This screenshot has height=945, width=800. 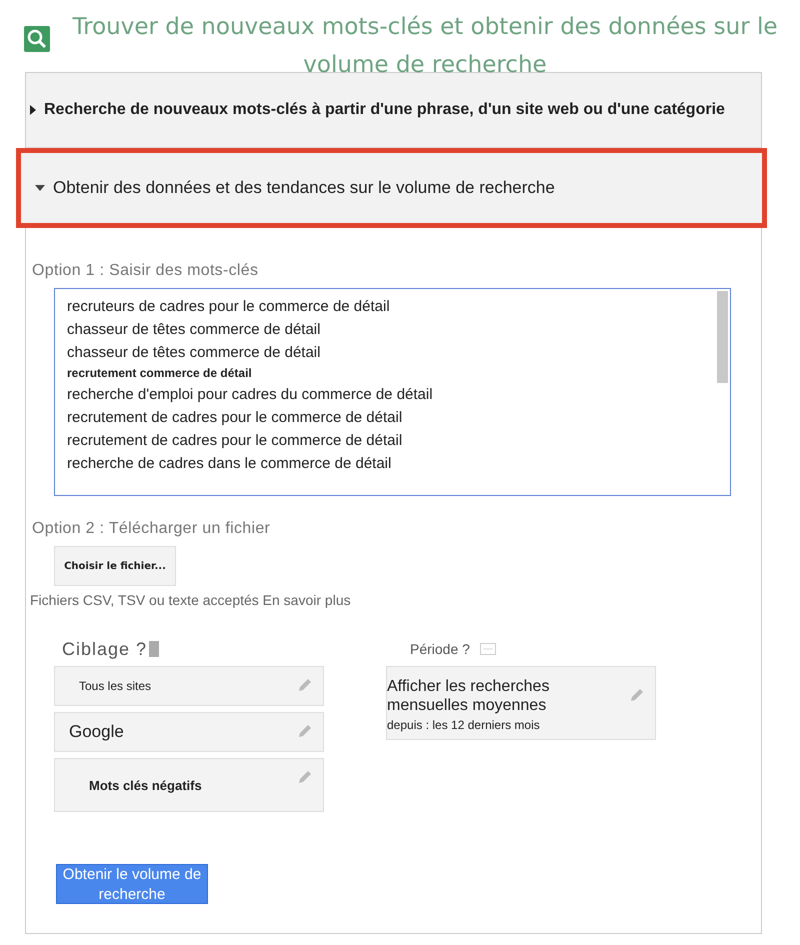 I want to click on scrollbar, so click(x=722, y=337).